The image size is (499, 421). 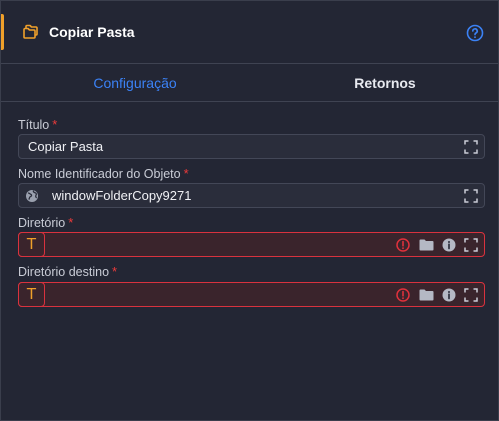 I want to click on tab-bar: Configuração Retornos, so click(x=249, y=83).